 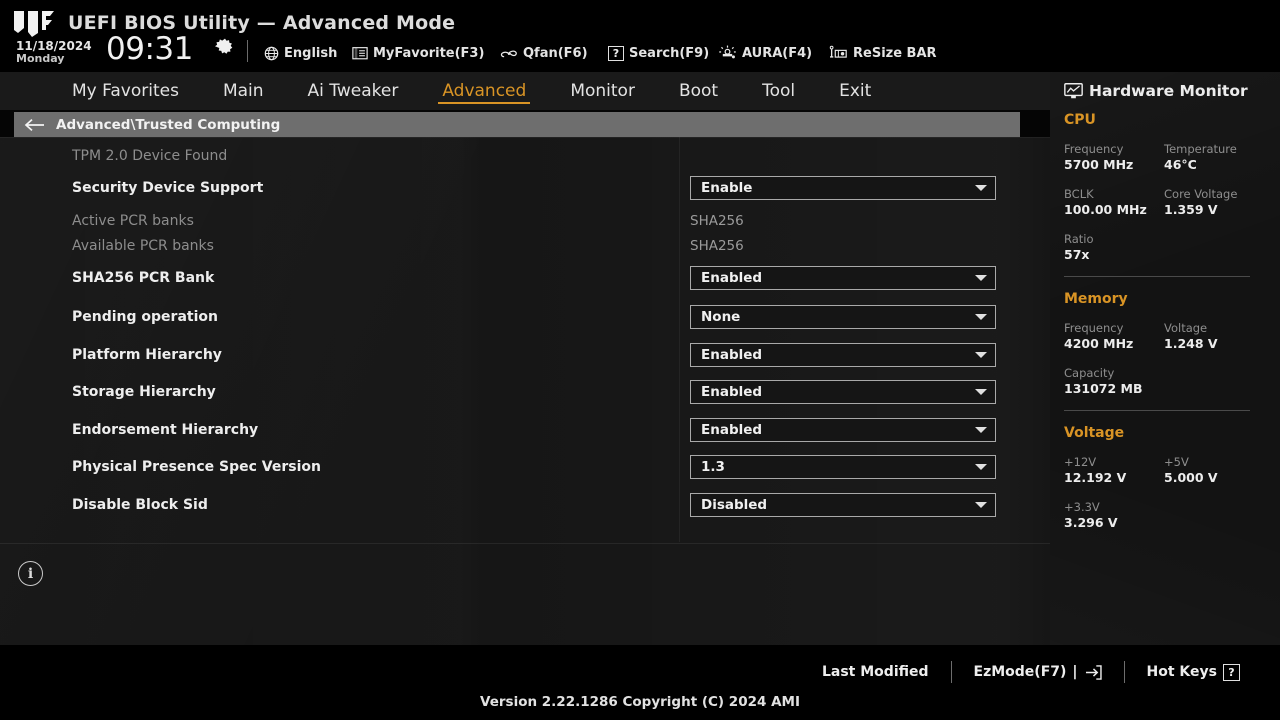 What do you see at coordinates (165, 430) in the screenshot?
I see `setting-label: Endorsement Hierarchy` at bounding box center [165, 430].